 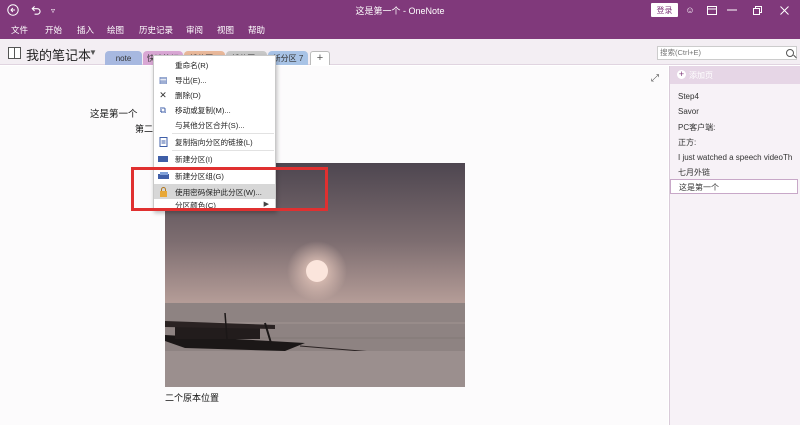 I want to click on menu-item-label: 删除(D), so click(x=188, y=95).